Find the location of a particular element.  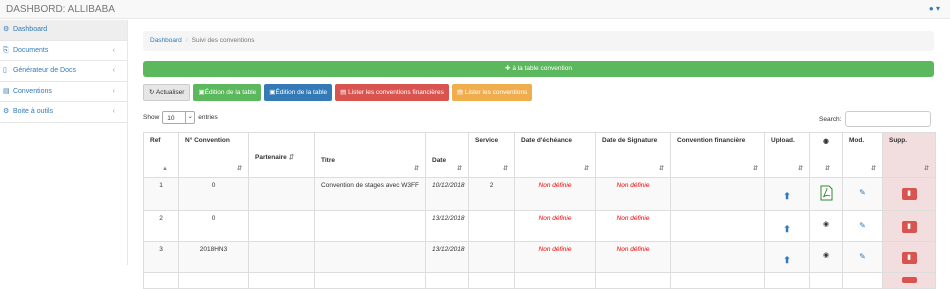

sidebar-item-label: Boite à outils is located at coordinates (33, 111).